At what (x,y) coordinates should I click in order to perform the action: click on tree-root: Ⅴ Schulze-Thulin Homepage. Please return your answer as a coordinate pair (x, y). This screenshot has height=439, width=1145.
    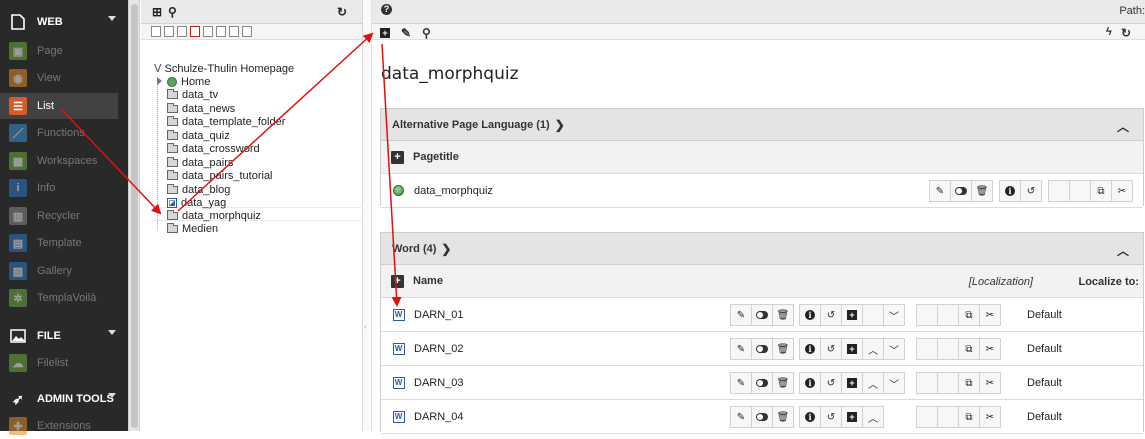
    Looking at the image, I should click on (224, 69).